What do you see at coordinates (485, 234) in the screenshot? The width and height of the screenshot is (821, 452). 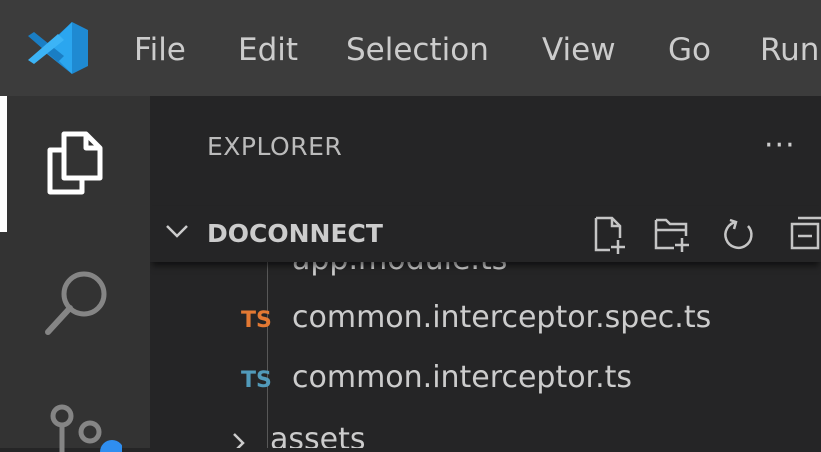 I see `workspace-section-header: DOCONNECT` at bounding box center [485, 234].